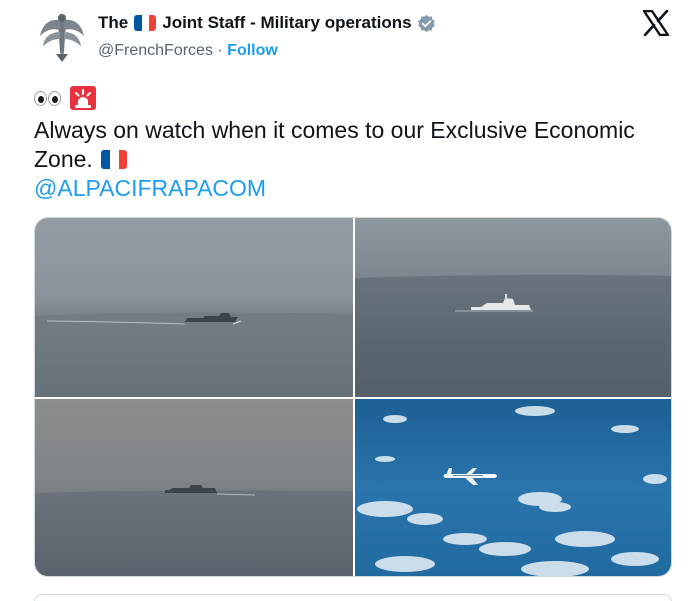 This screenshot has height=601, width=692. Describe the element at coordinates (426, 23) in the screenshot. I see `verified-badge-icon` at that location.